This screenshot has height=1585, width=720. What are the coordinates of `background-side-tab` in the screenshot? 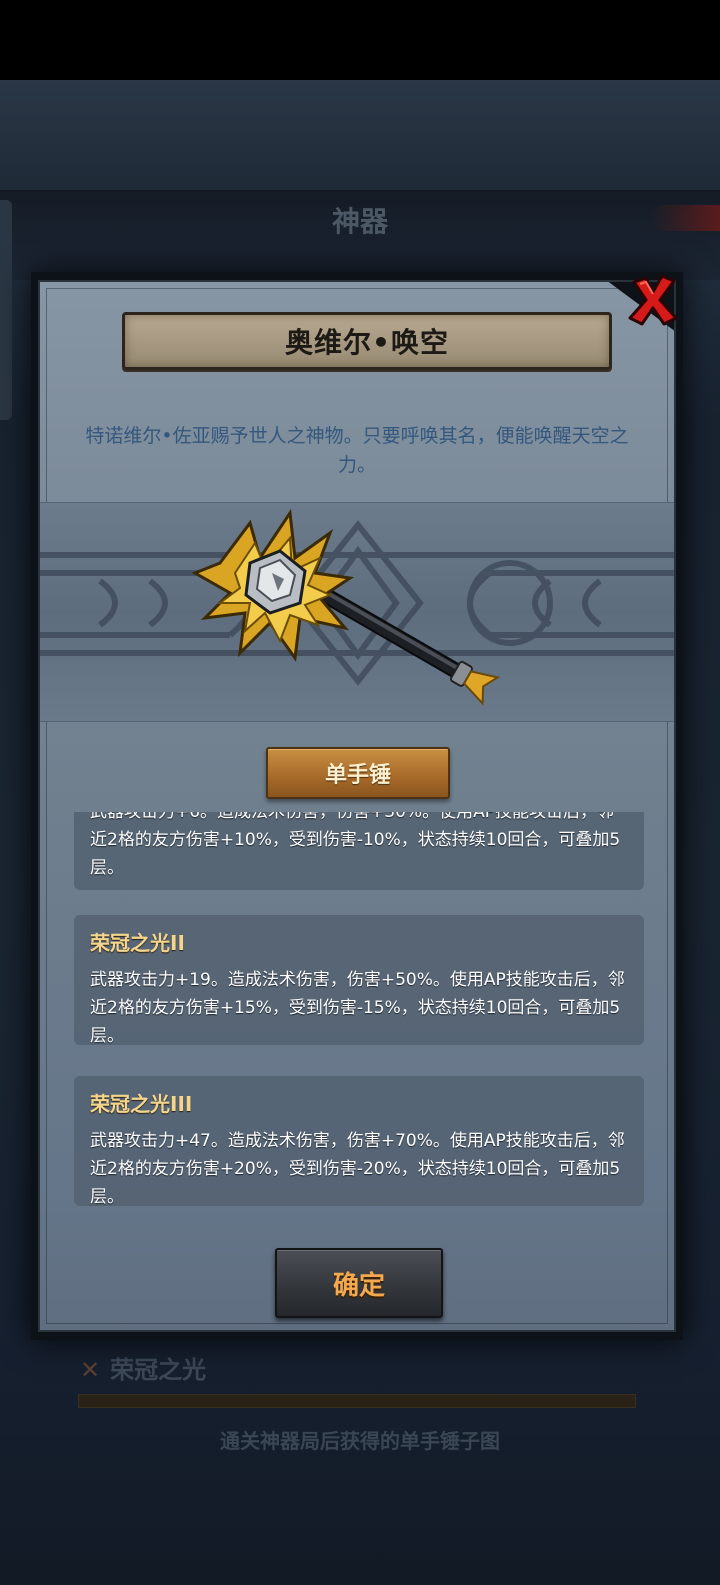 It's located at (6, 310).